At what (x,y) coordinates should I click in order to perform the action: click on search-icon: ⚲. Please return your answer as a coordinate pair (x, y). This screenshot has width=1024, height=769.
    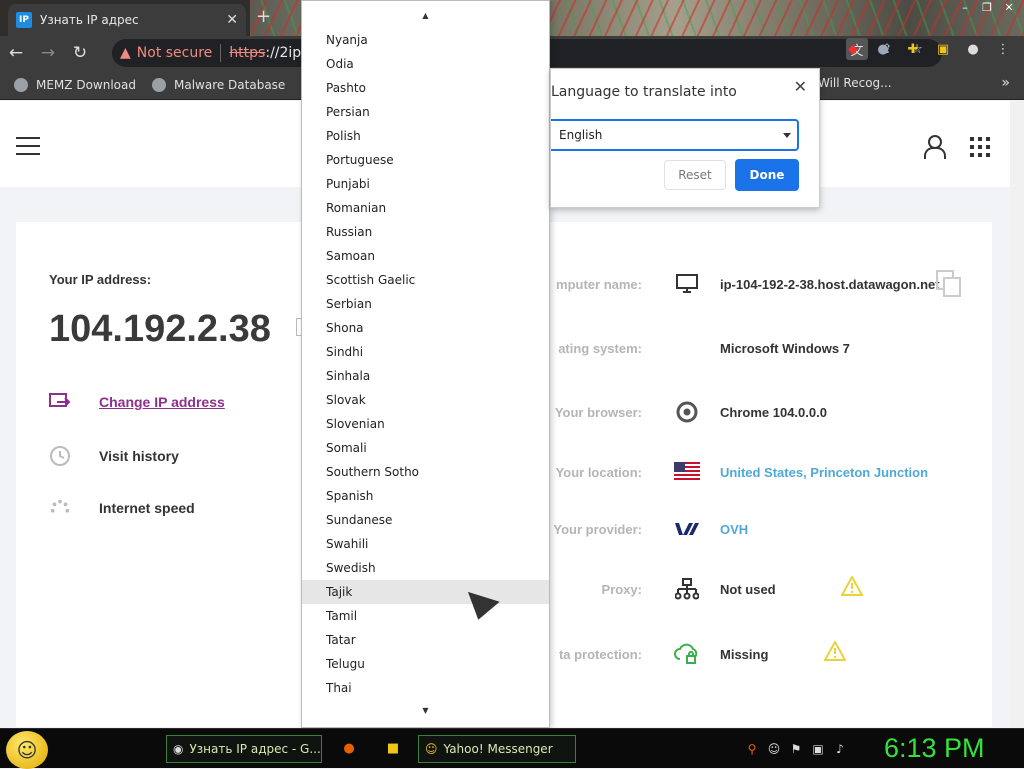
    Looking at the image, I should click on (752, 749).